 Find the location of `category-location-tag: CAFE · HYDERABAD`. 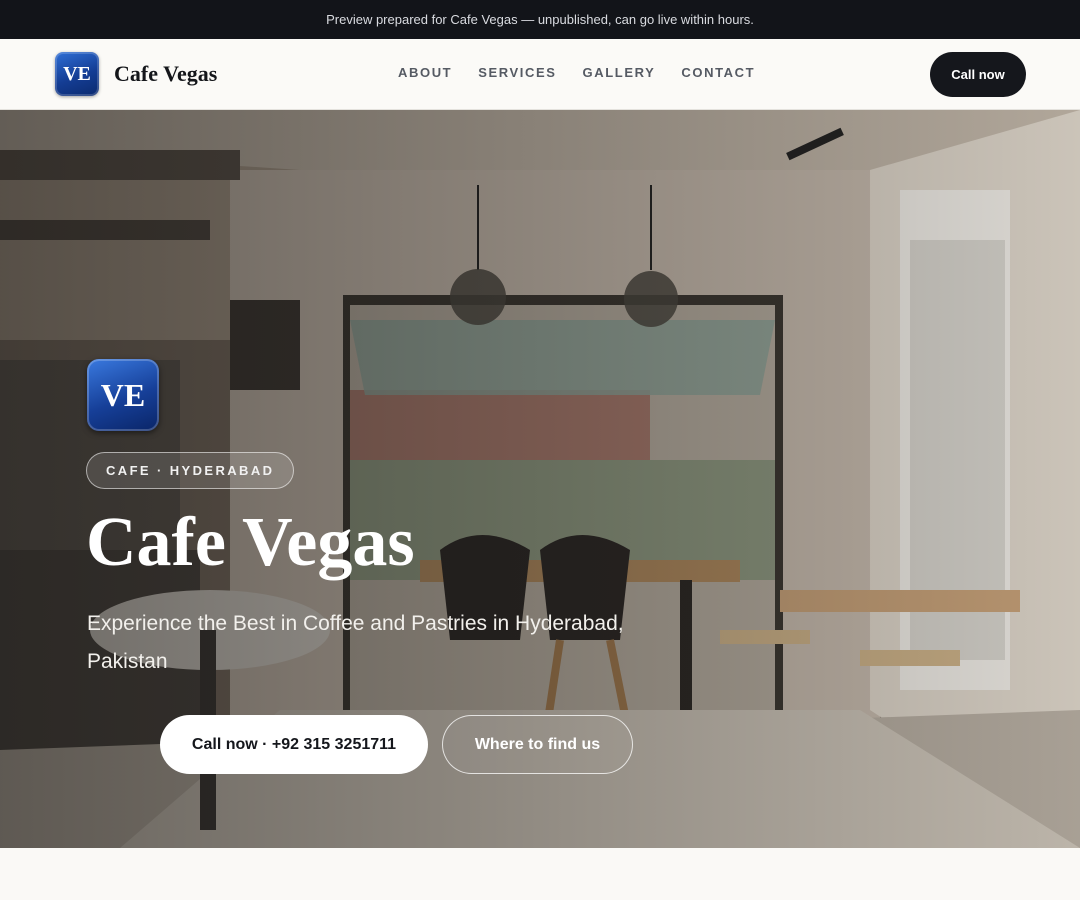

category-location-tag: CAFE · HYDERABAD is located at coordinates (190, 470).